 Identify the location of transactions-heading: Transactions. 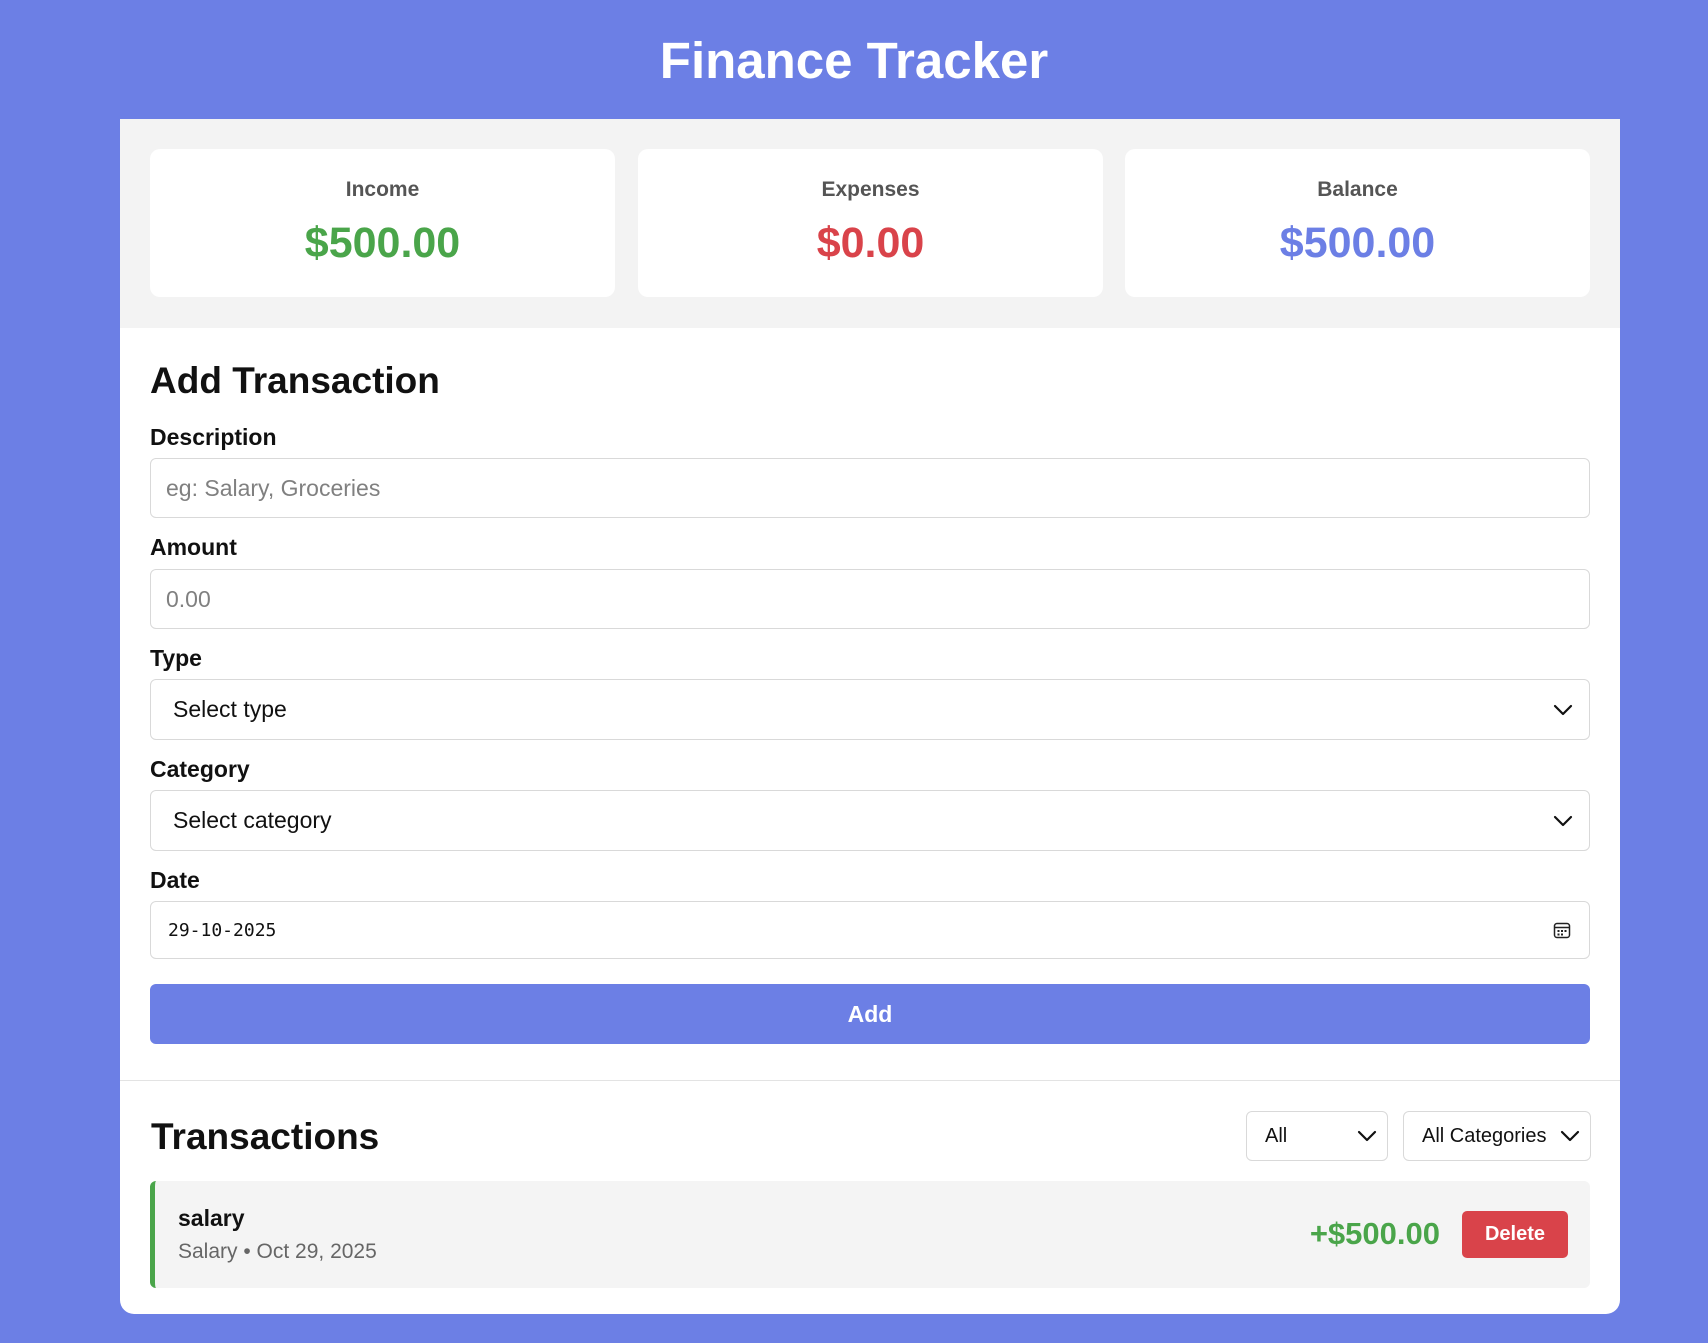
(265, 1136).